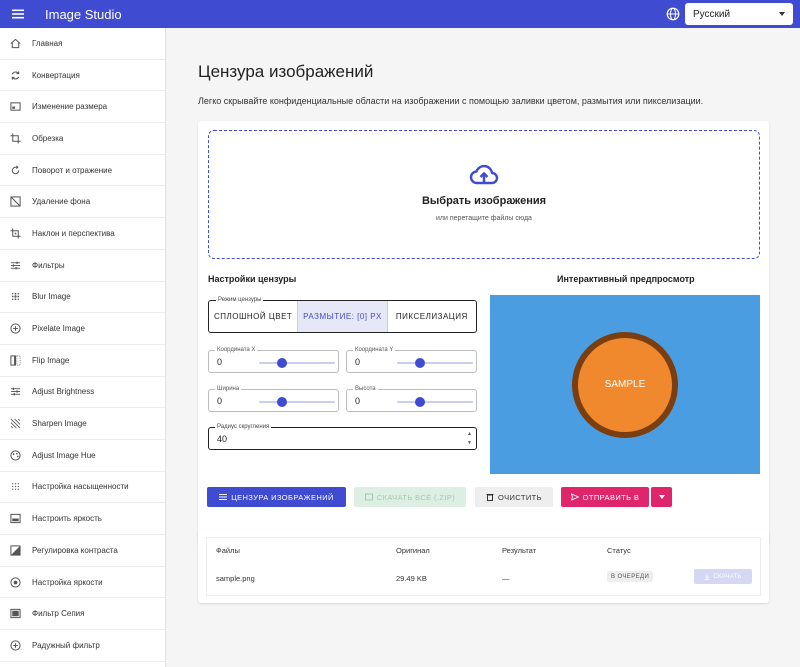  I want to click on sidebar-item: Фильтр Сепия, so click(82, 614).